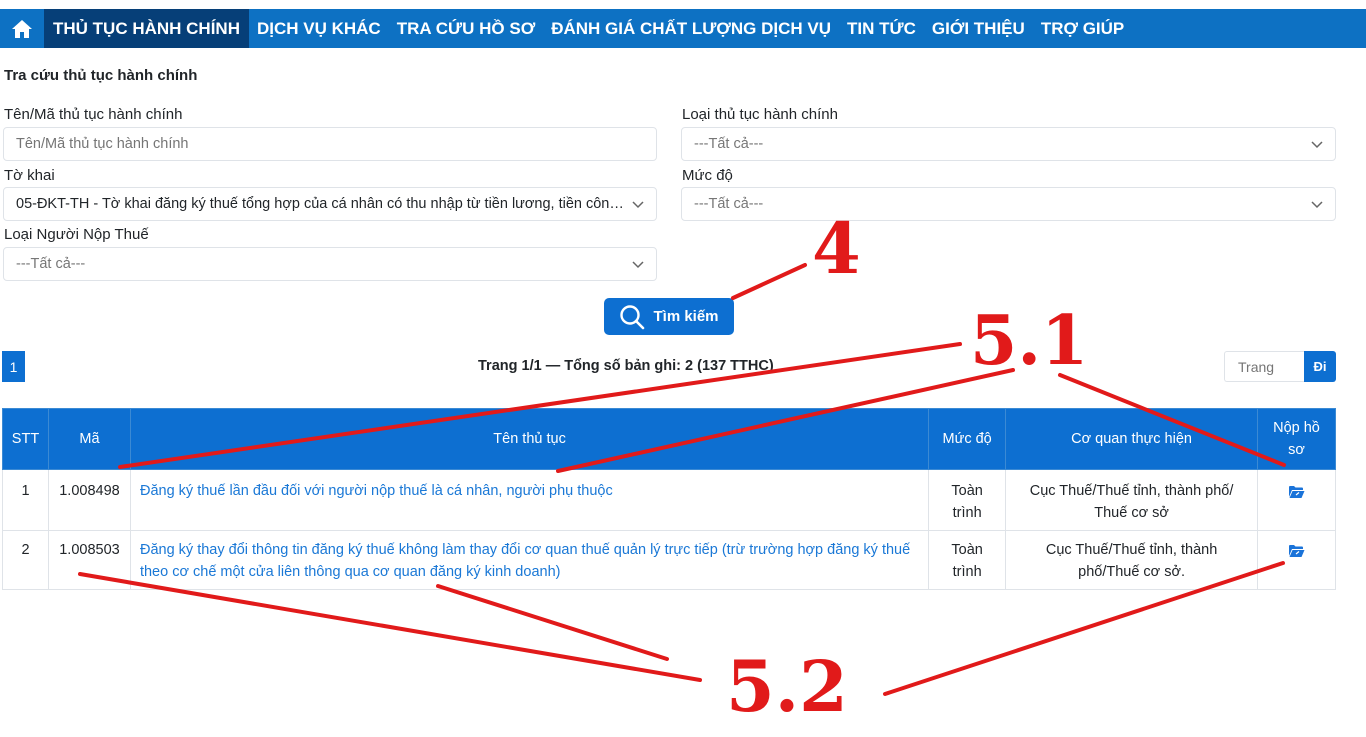 The image size is (1366, 737). What do you see at coordinates (787, 686) in the screenshot?
I see `annotation-label-5-2: 5.2` at bounding box center [787, 686].